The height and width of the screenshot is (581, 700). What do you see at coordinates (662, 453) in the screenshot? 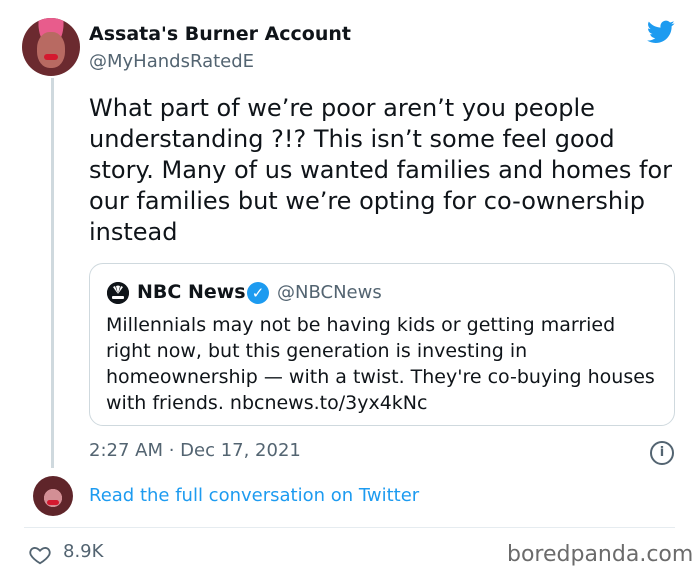
I see `info-icon: i` at bounding box center [662, 453].